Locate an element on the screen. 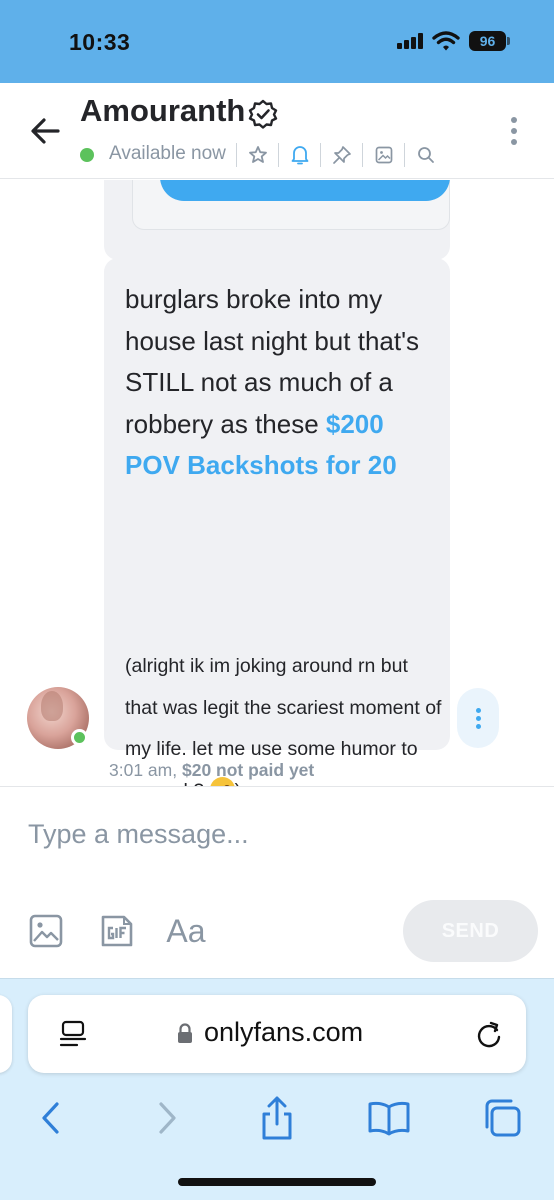 The width and height of the screenshot is (554, 1200). bell-icon is located at coordinates (299, 155).